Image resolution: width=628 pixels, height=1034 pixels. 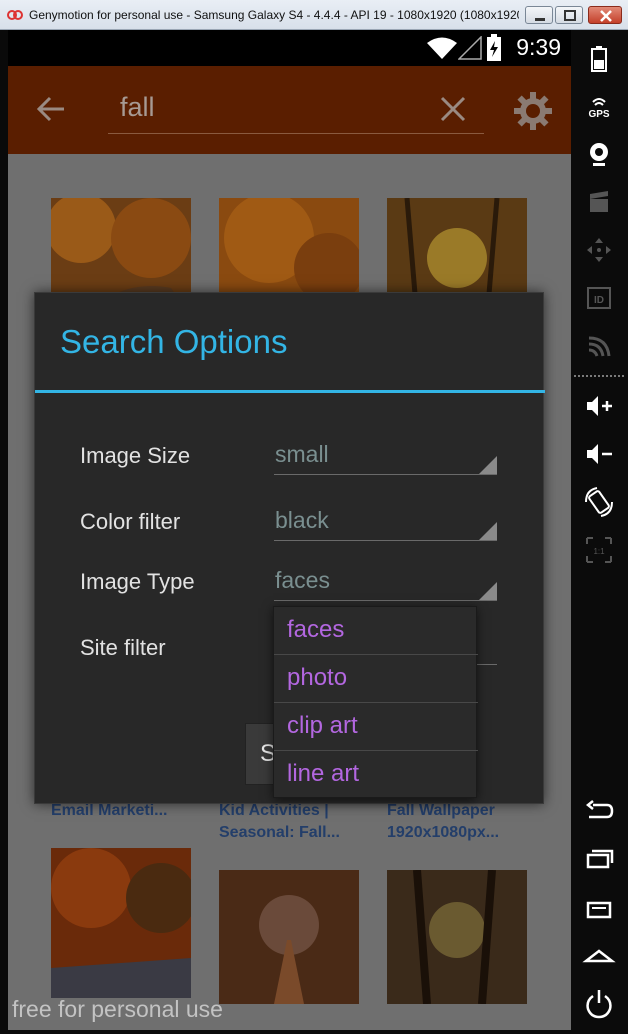 I want to click on close-window-button, so click(x=605, y=15).